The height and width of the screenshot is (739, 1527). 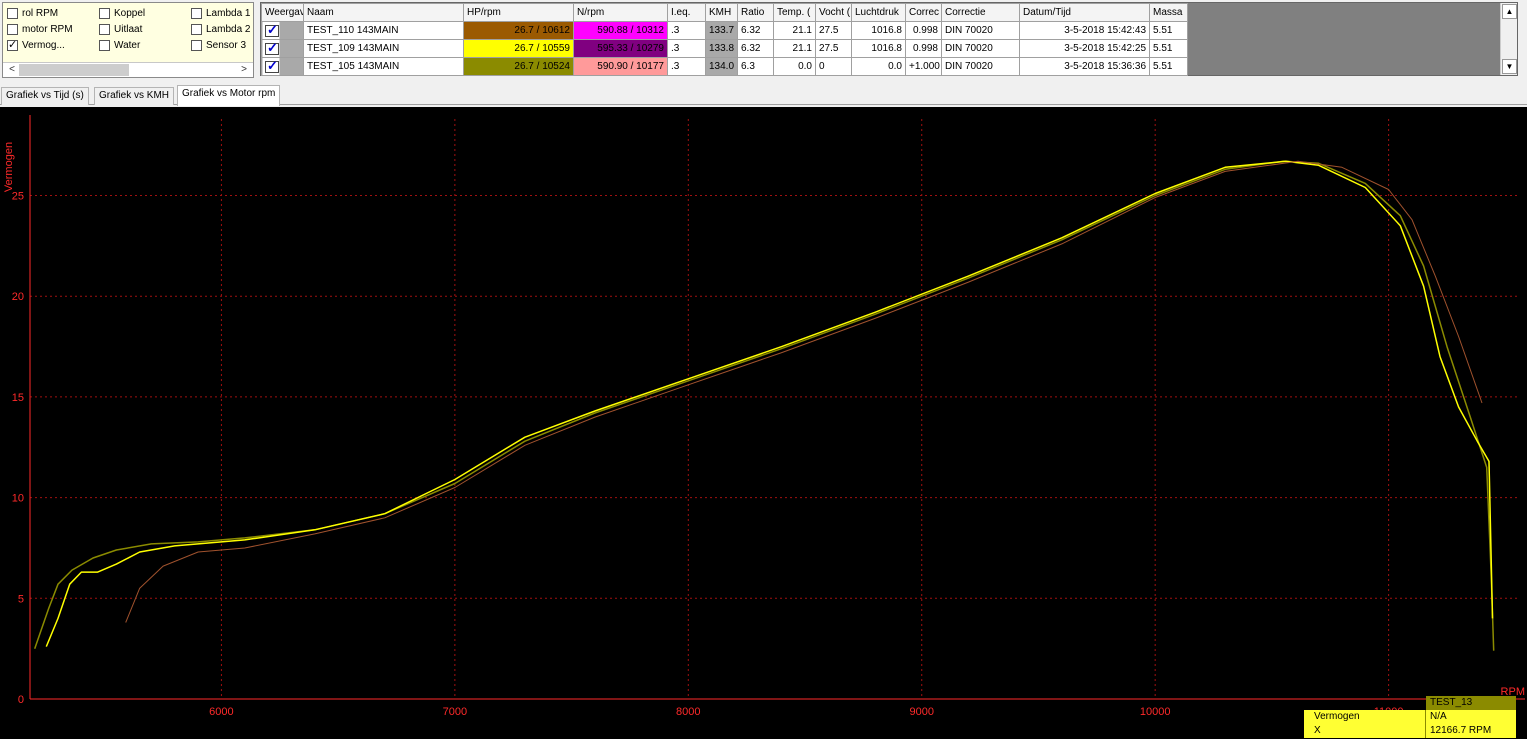 What do you see at coordinates (40, 29) in the screenshot?
I see `channel-checkbox-item: motor RPM` at bounding box center [40, 29].